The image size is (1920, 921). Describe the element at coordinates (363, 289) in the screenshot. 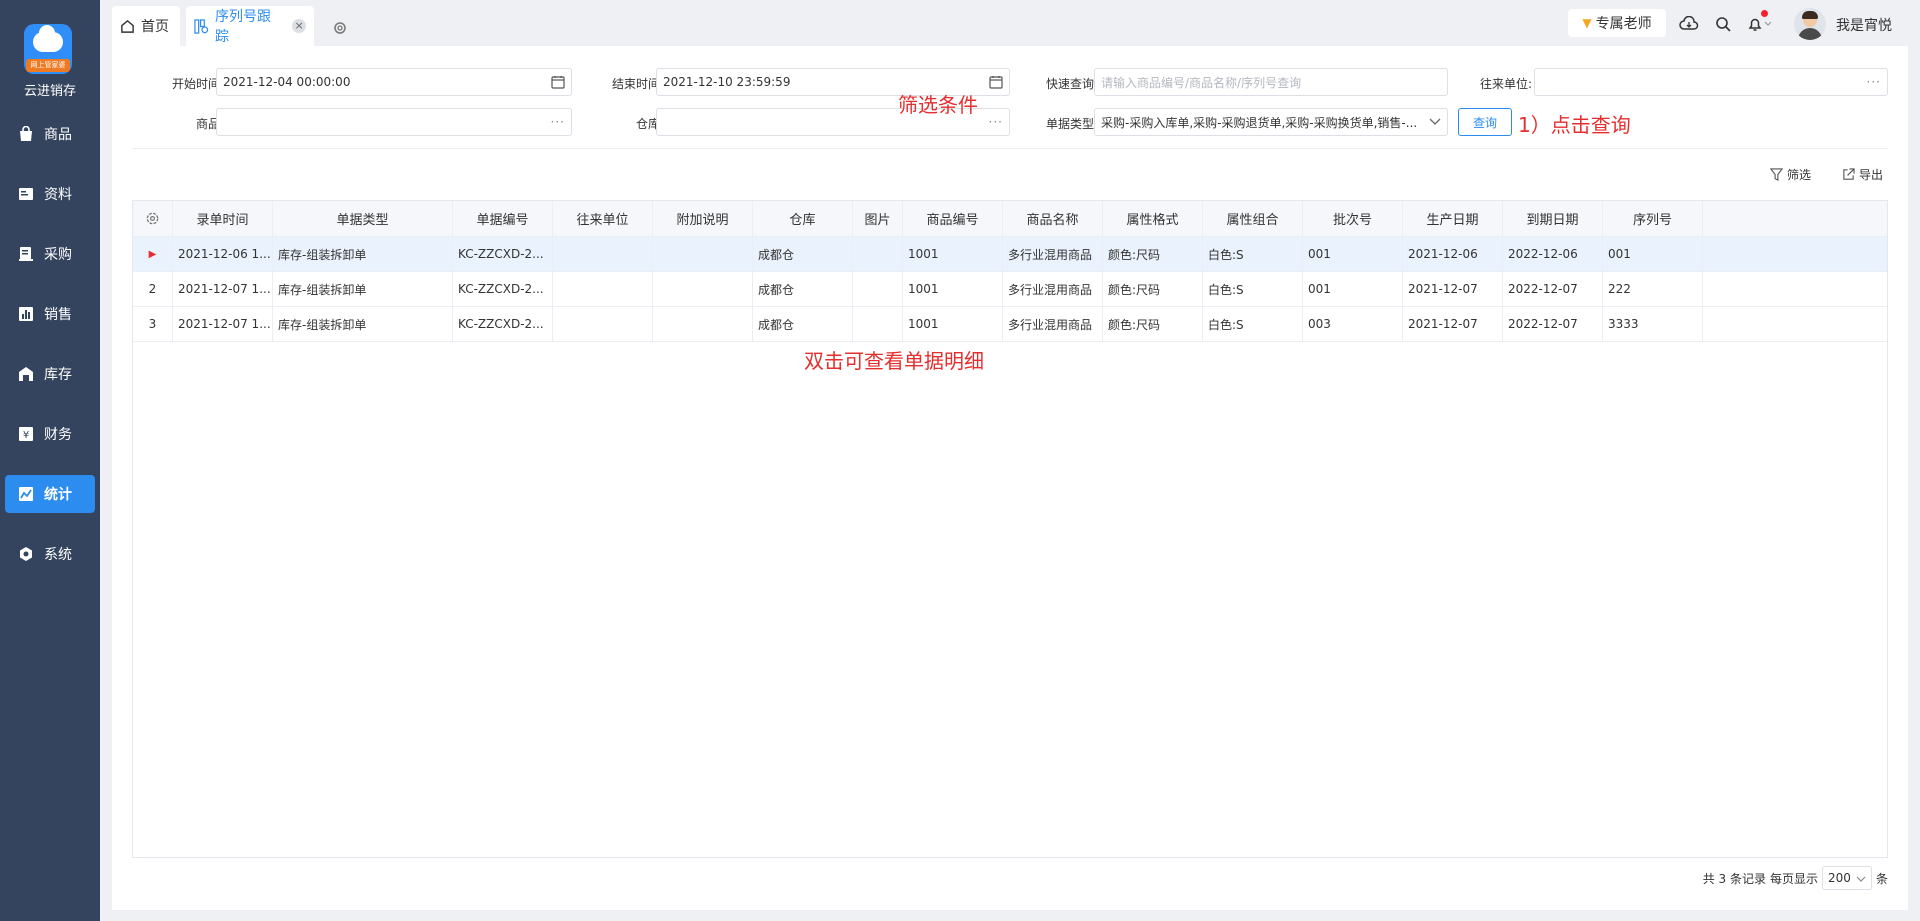

I see `table-cell: 库存-组装拆卸单` at that location.